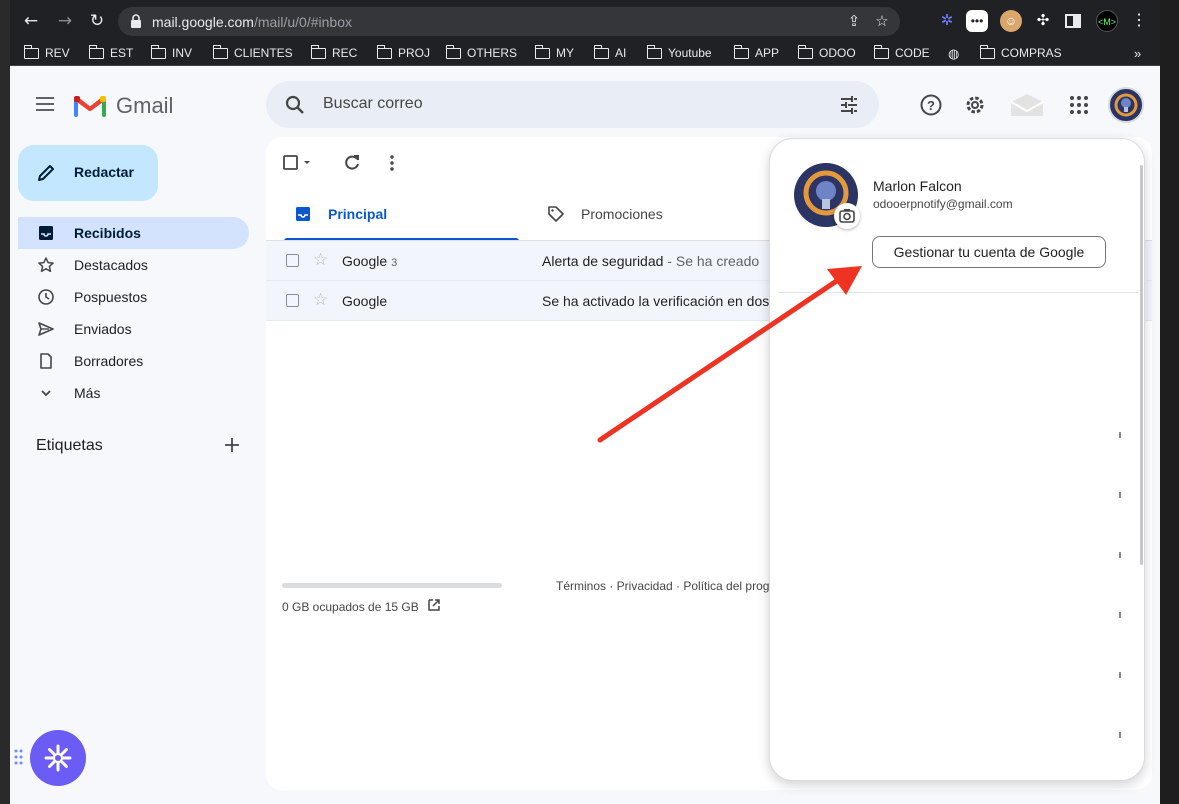 This screenshot has width=1179, height=804. I want to click on inbox-icon, so click(46, 233).